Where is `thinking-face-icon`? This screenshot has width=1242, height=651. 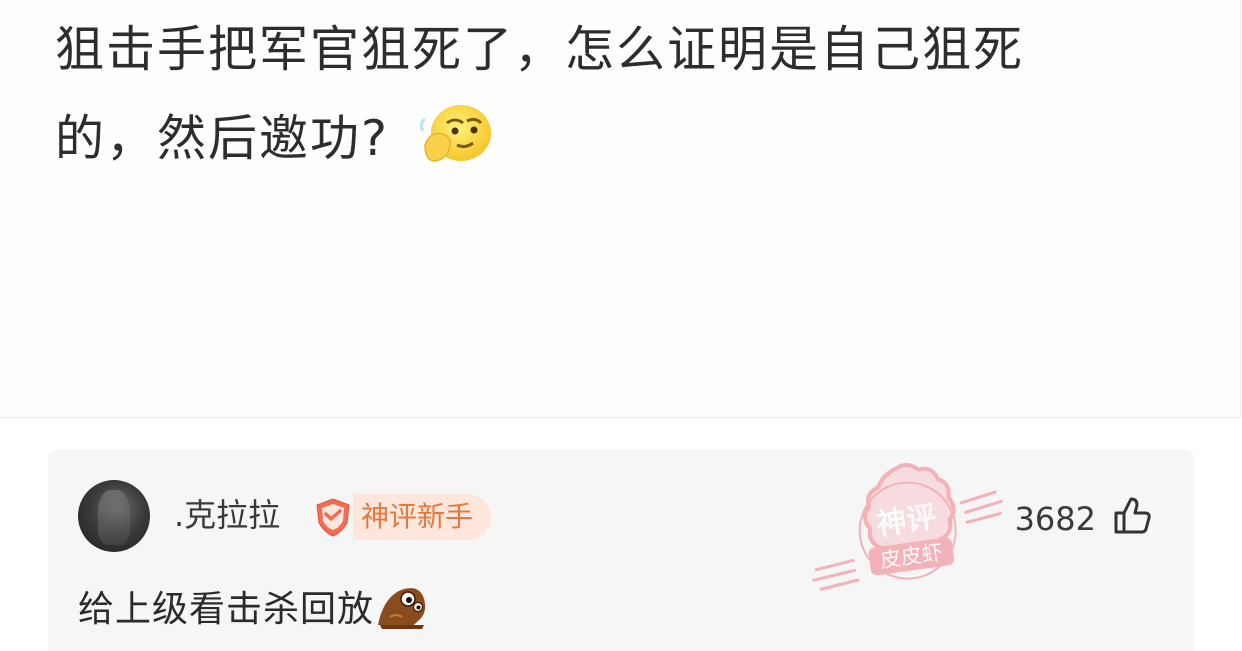
thinking-face-icon is located at coordinates (456, 135).